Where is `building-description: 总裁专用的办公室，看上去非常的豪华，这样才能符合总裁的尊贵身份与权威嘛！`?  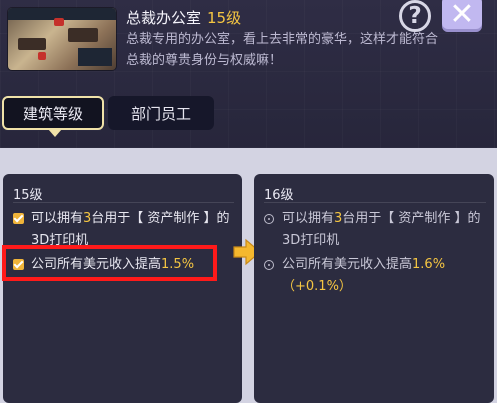 building-description: 总裁专用的办公室，看上去非常的豪华，这样才能符合总裁的尊贵身份与权威嘛！ is located at coordinates (282, 50).